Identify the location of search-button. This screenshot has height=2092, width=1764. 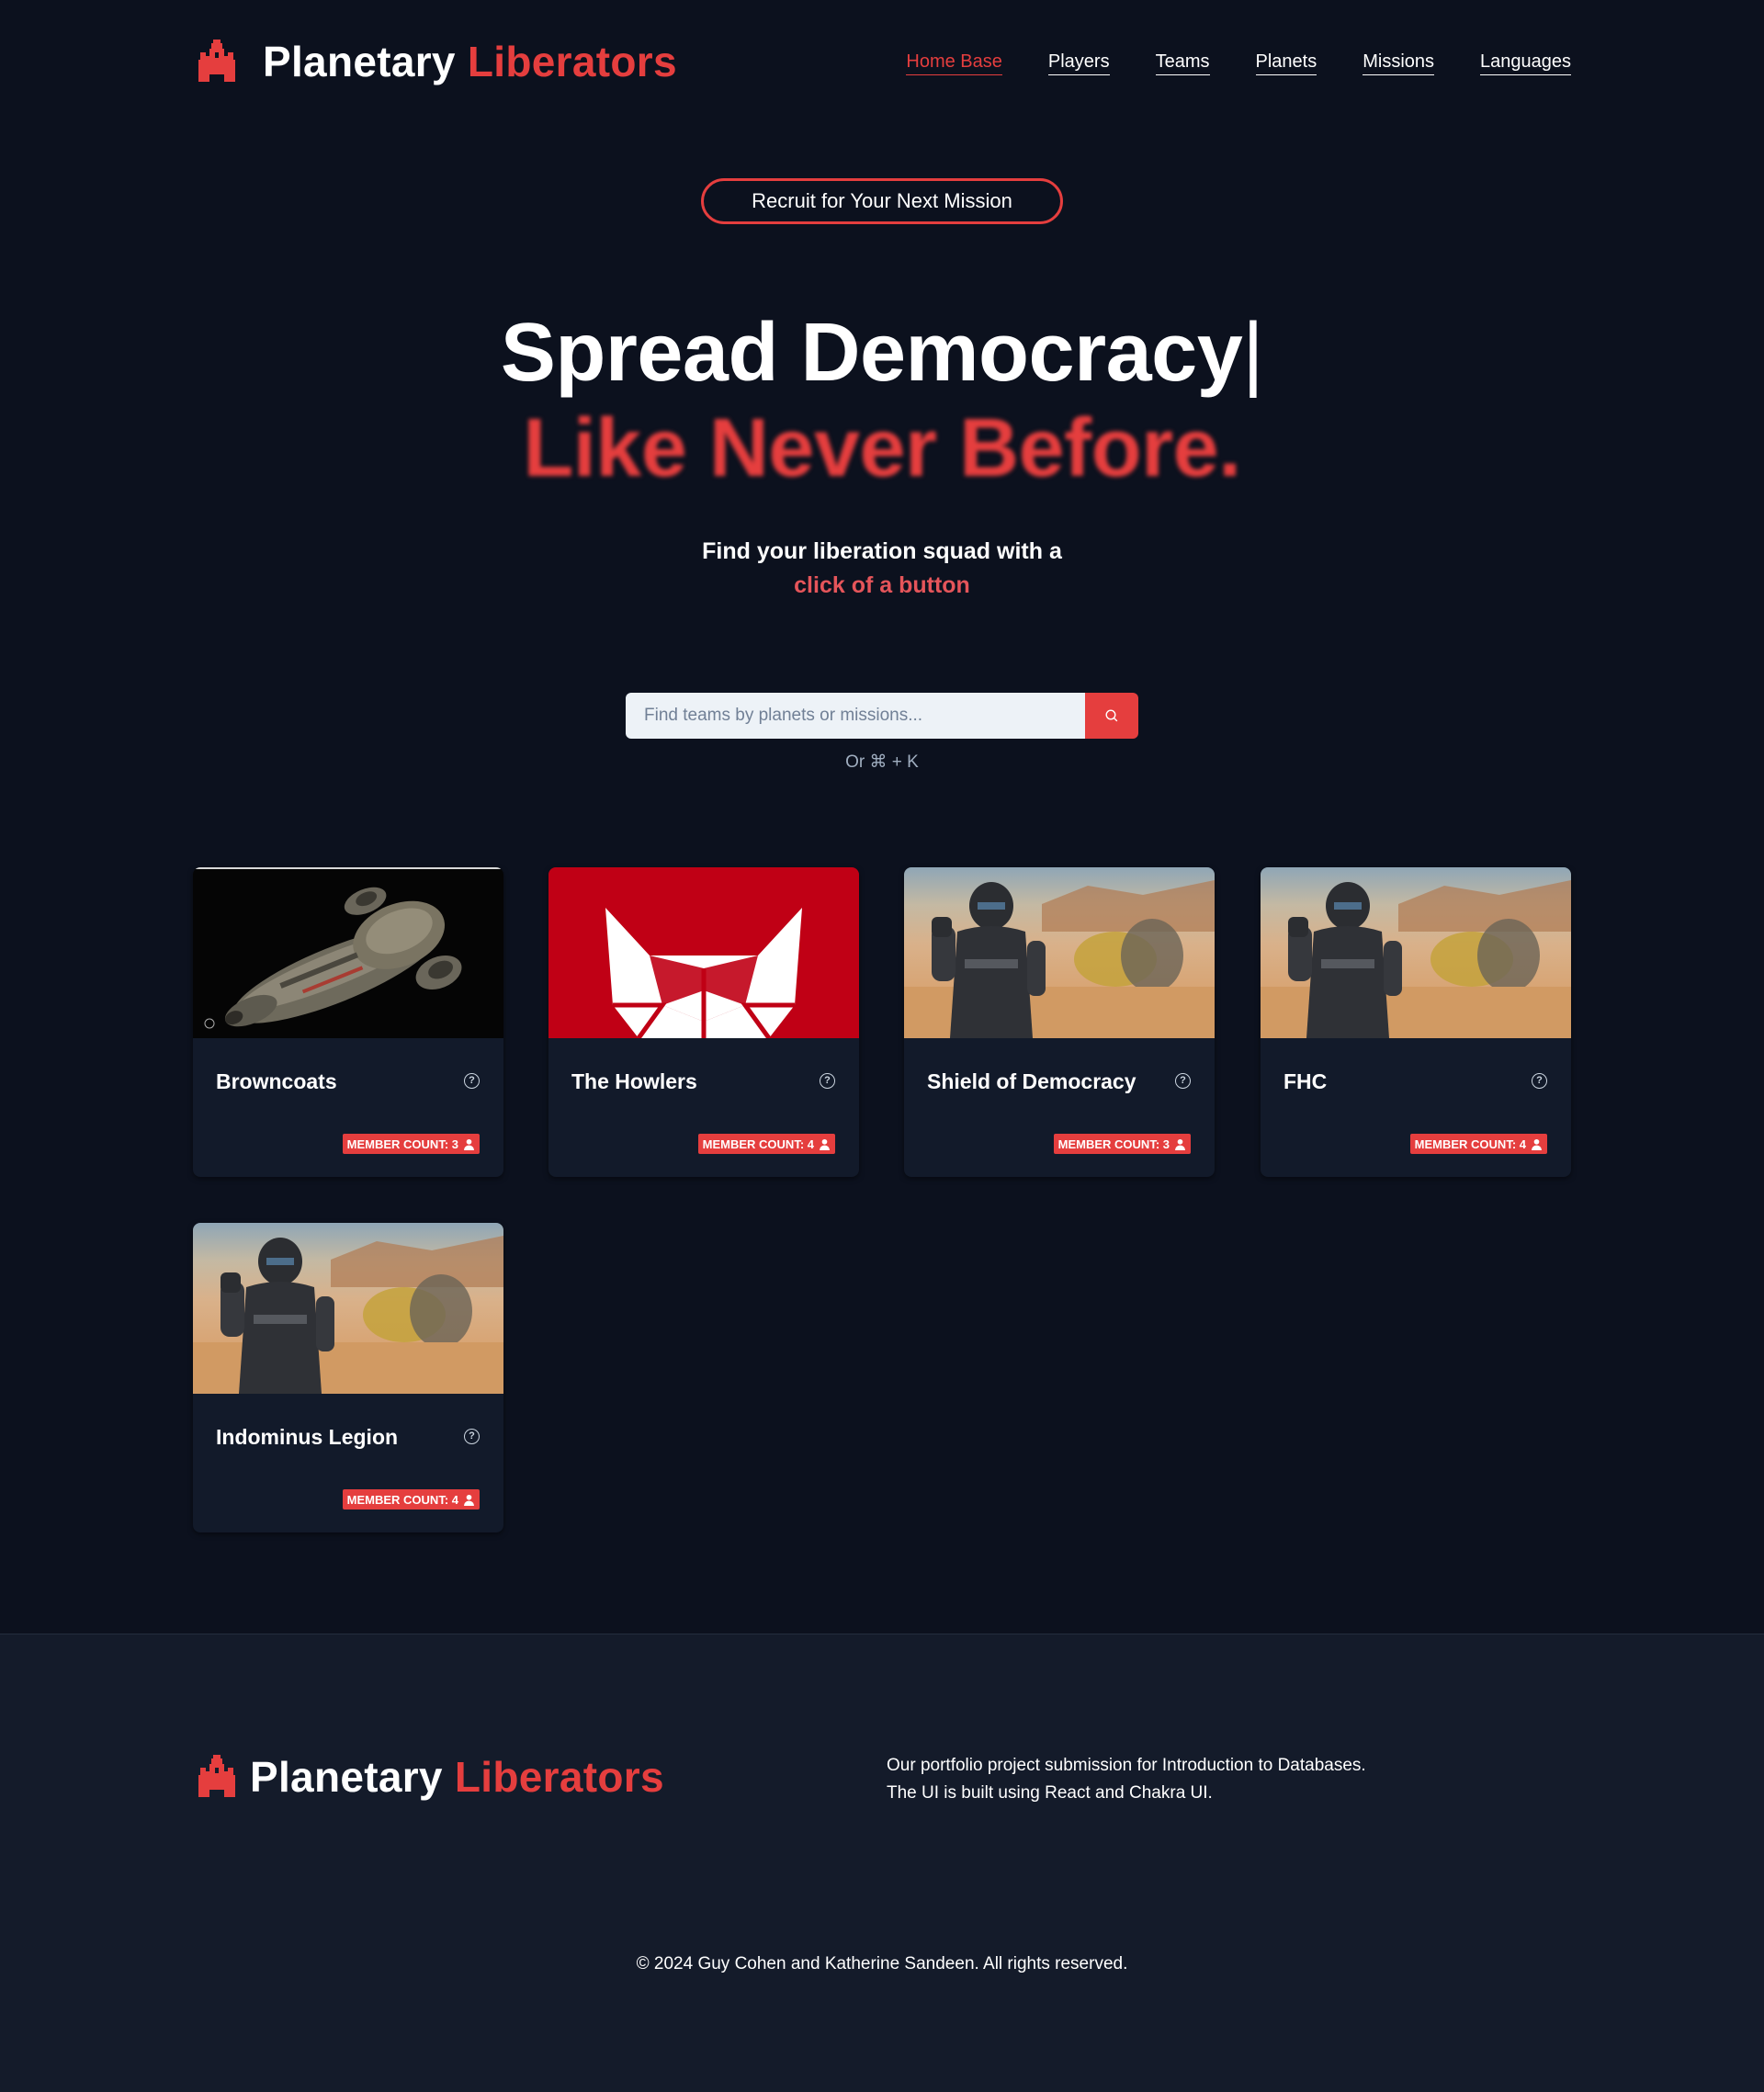
(1111, 716).